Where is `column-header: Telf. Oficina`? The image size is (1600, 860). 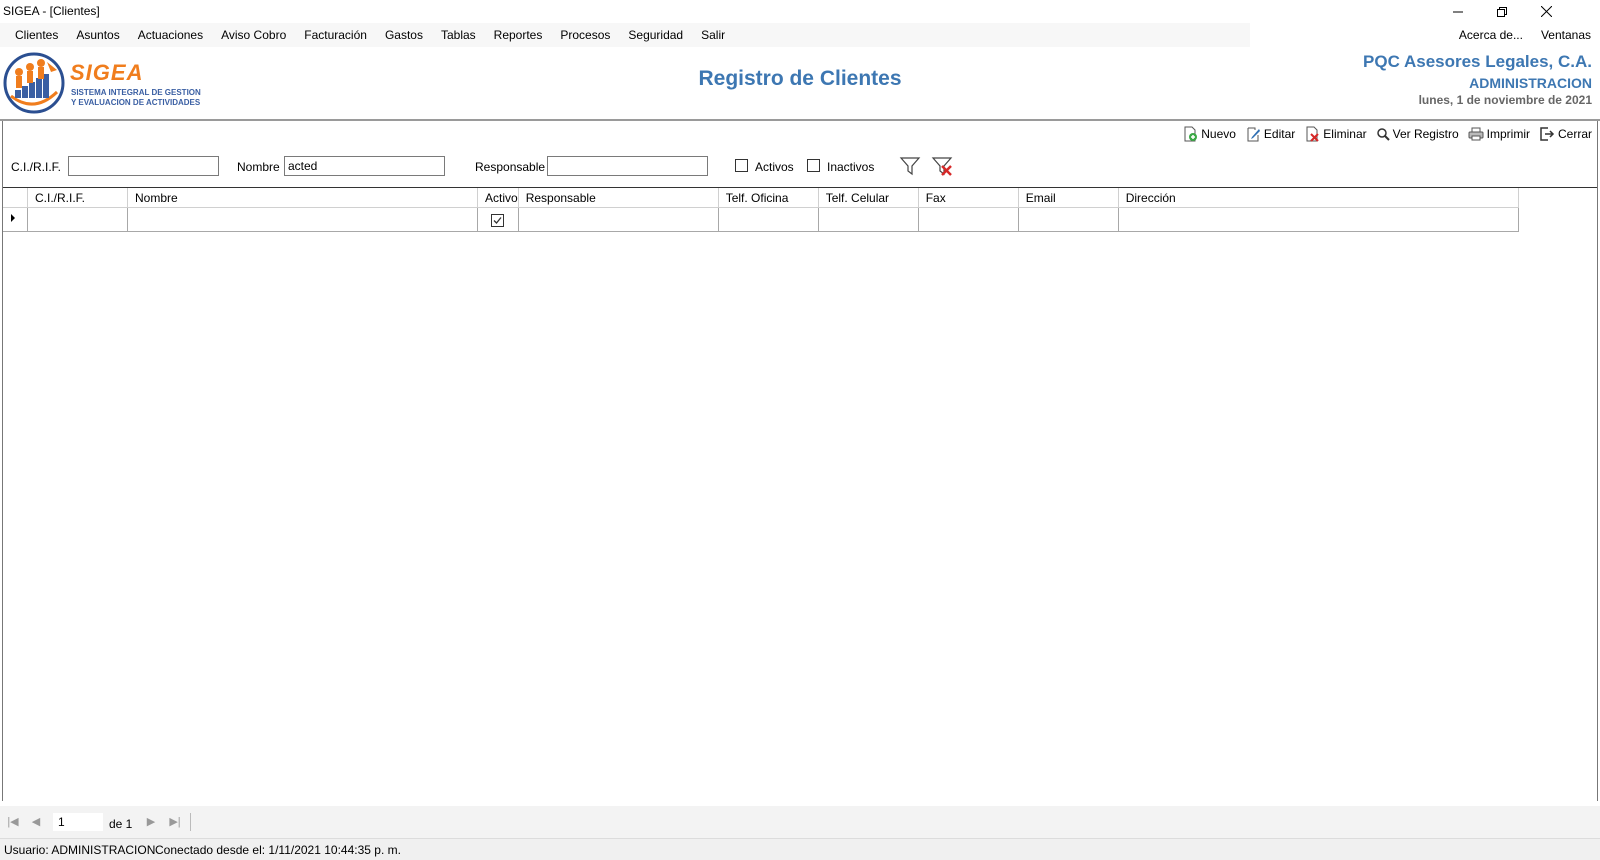 column-header: Telf. Oficina is located at coordinates (768, 198).